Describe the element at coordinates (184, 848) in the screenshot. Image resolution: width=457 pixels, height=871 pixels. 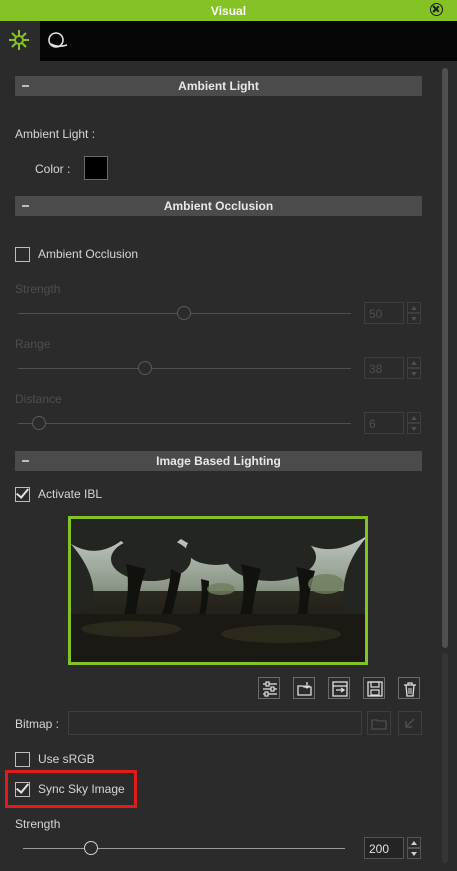
I see `ibl-strength-slider` at that location.